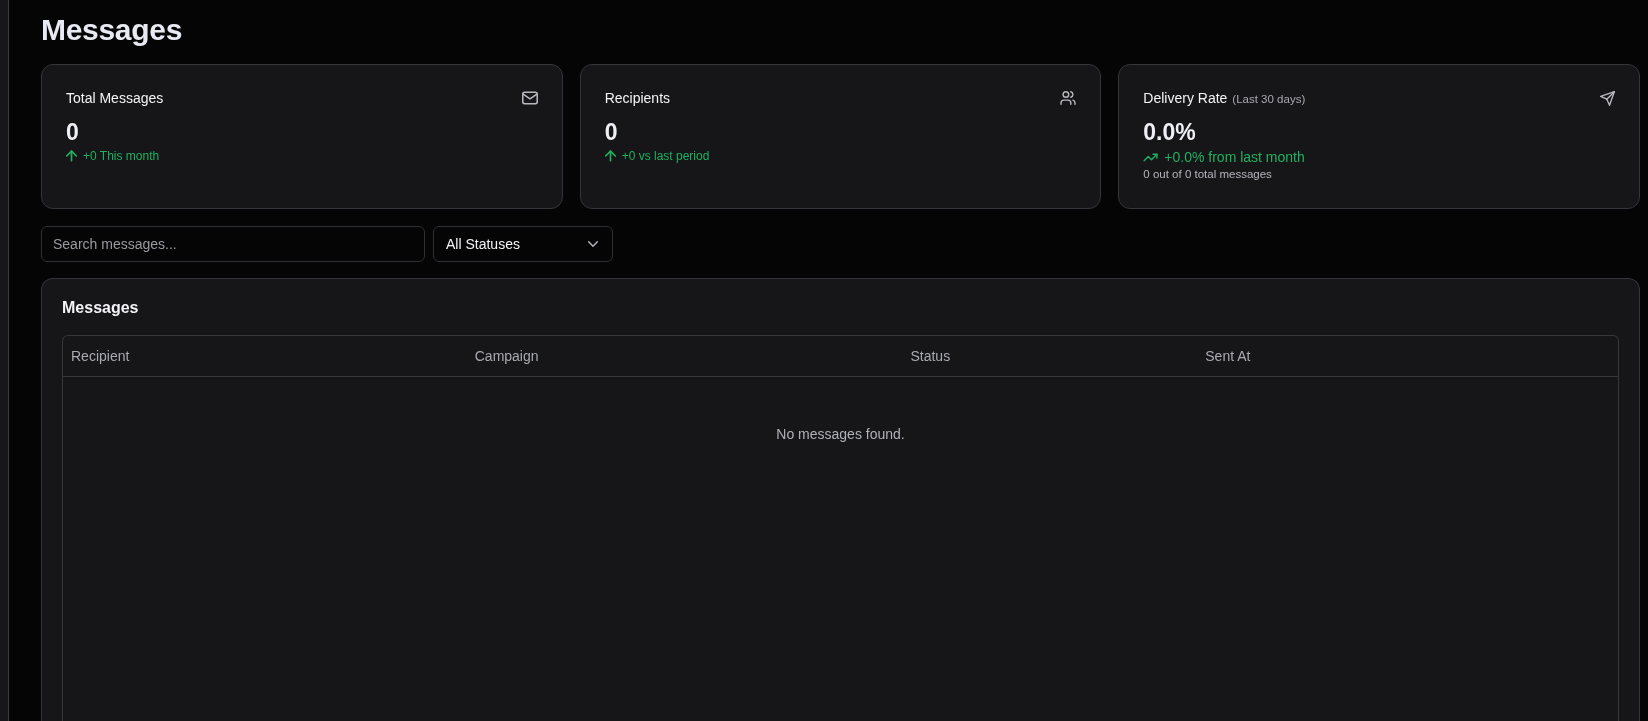  What do you see at coordinates (100, 356) in the screenshot?
I see `column-header: Recipient` at bounding box center [100, 356].